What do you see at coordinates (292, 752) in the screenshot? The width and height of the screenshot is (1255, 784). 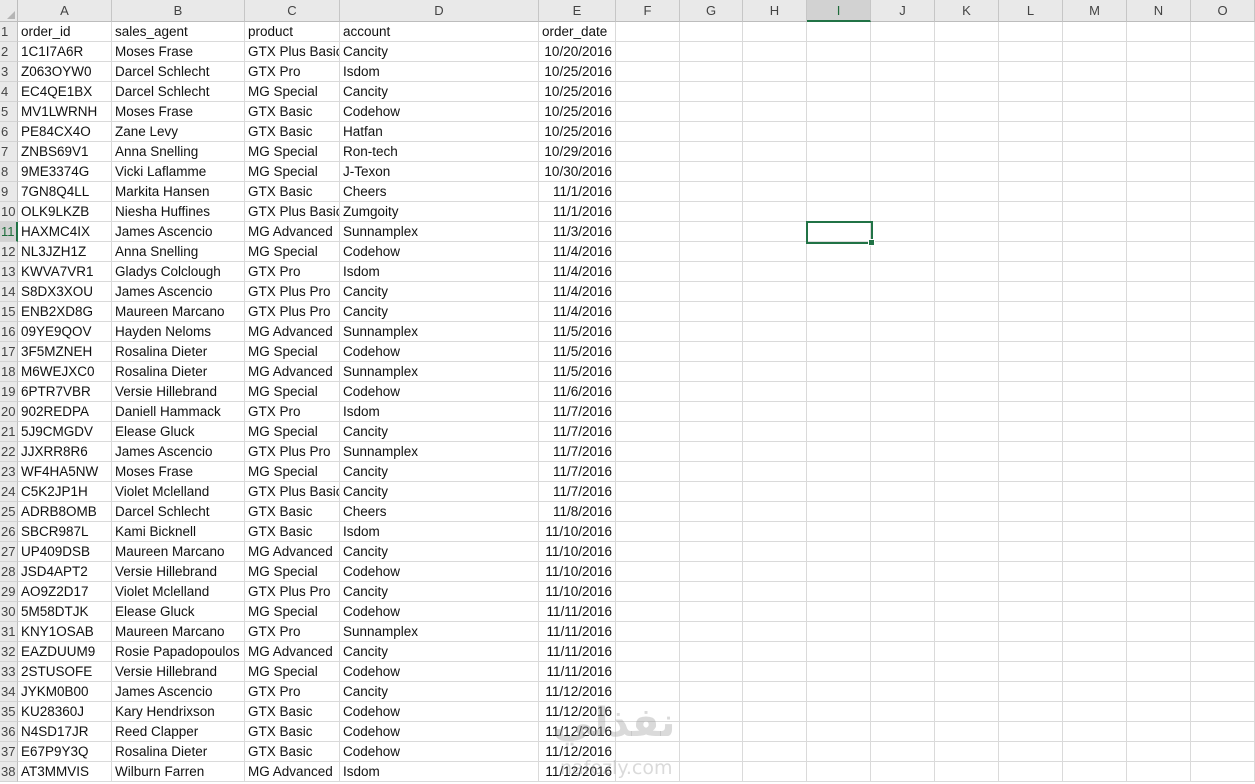 I see `cell-c37: GTX Basic` at bounding box center [292, 752].